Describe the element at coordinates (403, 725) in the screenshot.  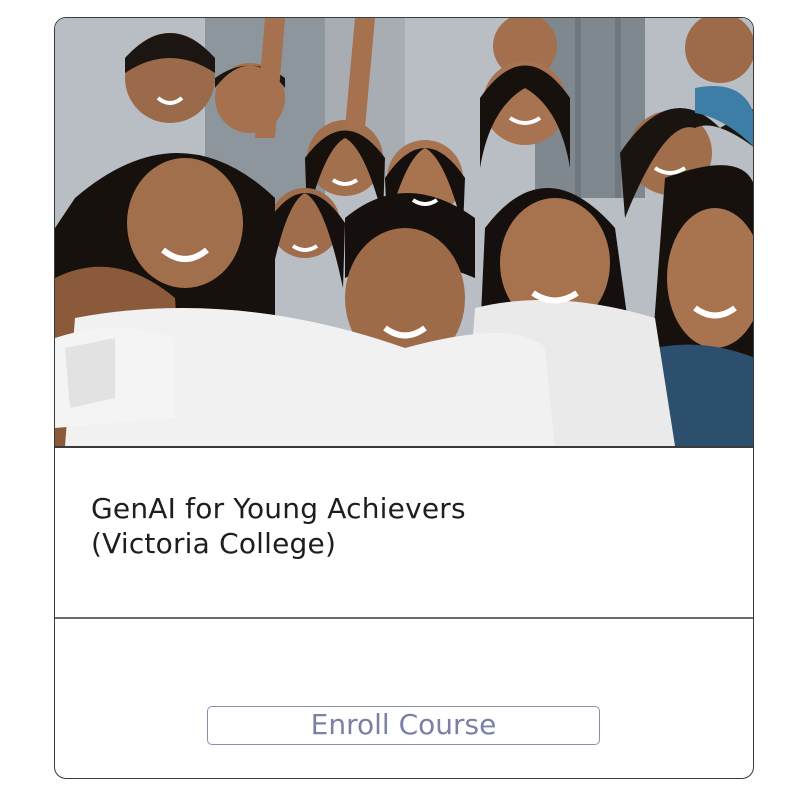
I see `enroll-course-button: Enroll Course` at that location.